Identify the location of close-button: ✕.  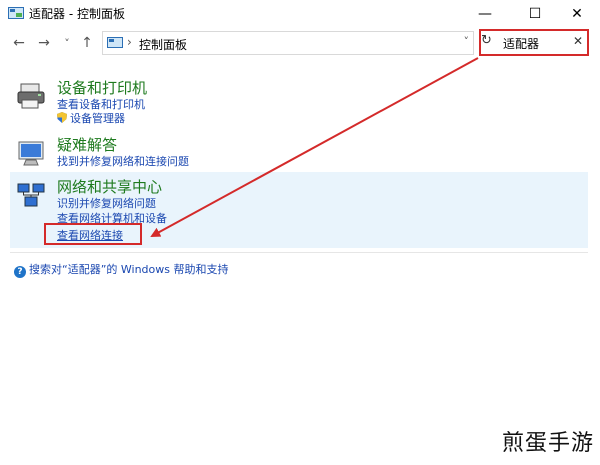
(577, 13).